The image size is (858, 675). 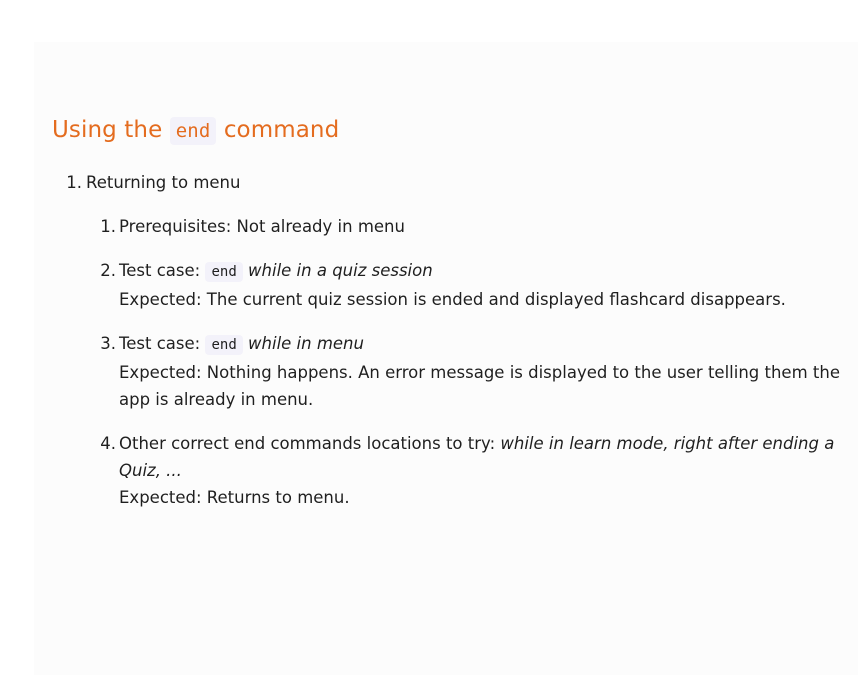 I want to click on step-number: 1., so click(x=108, y=226).